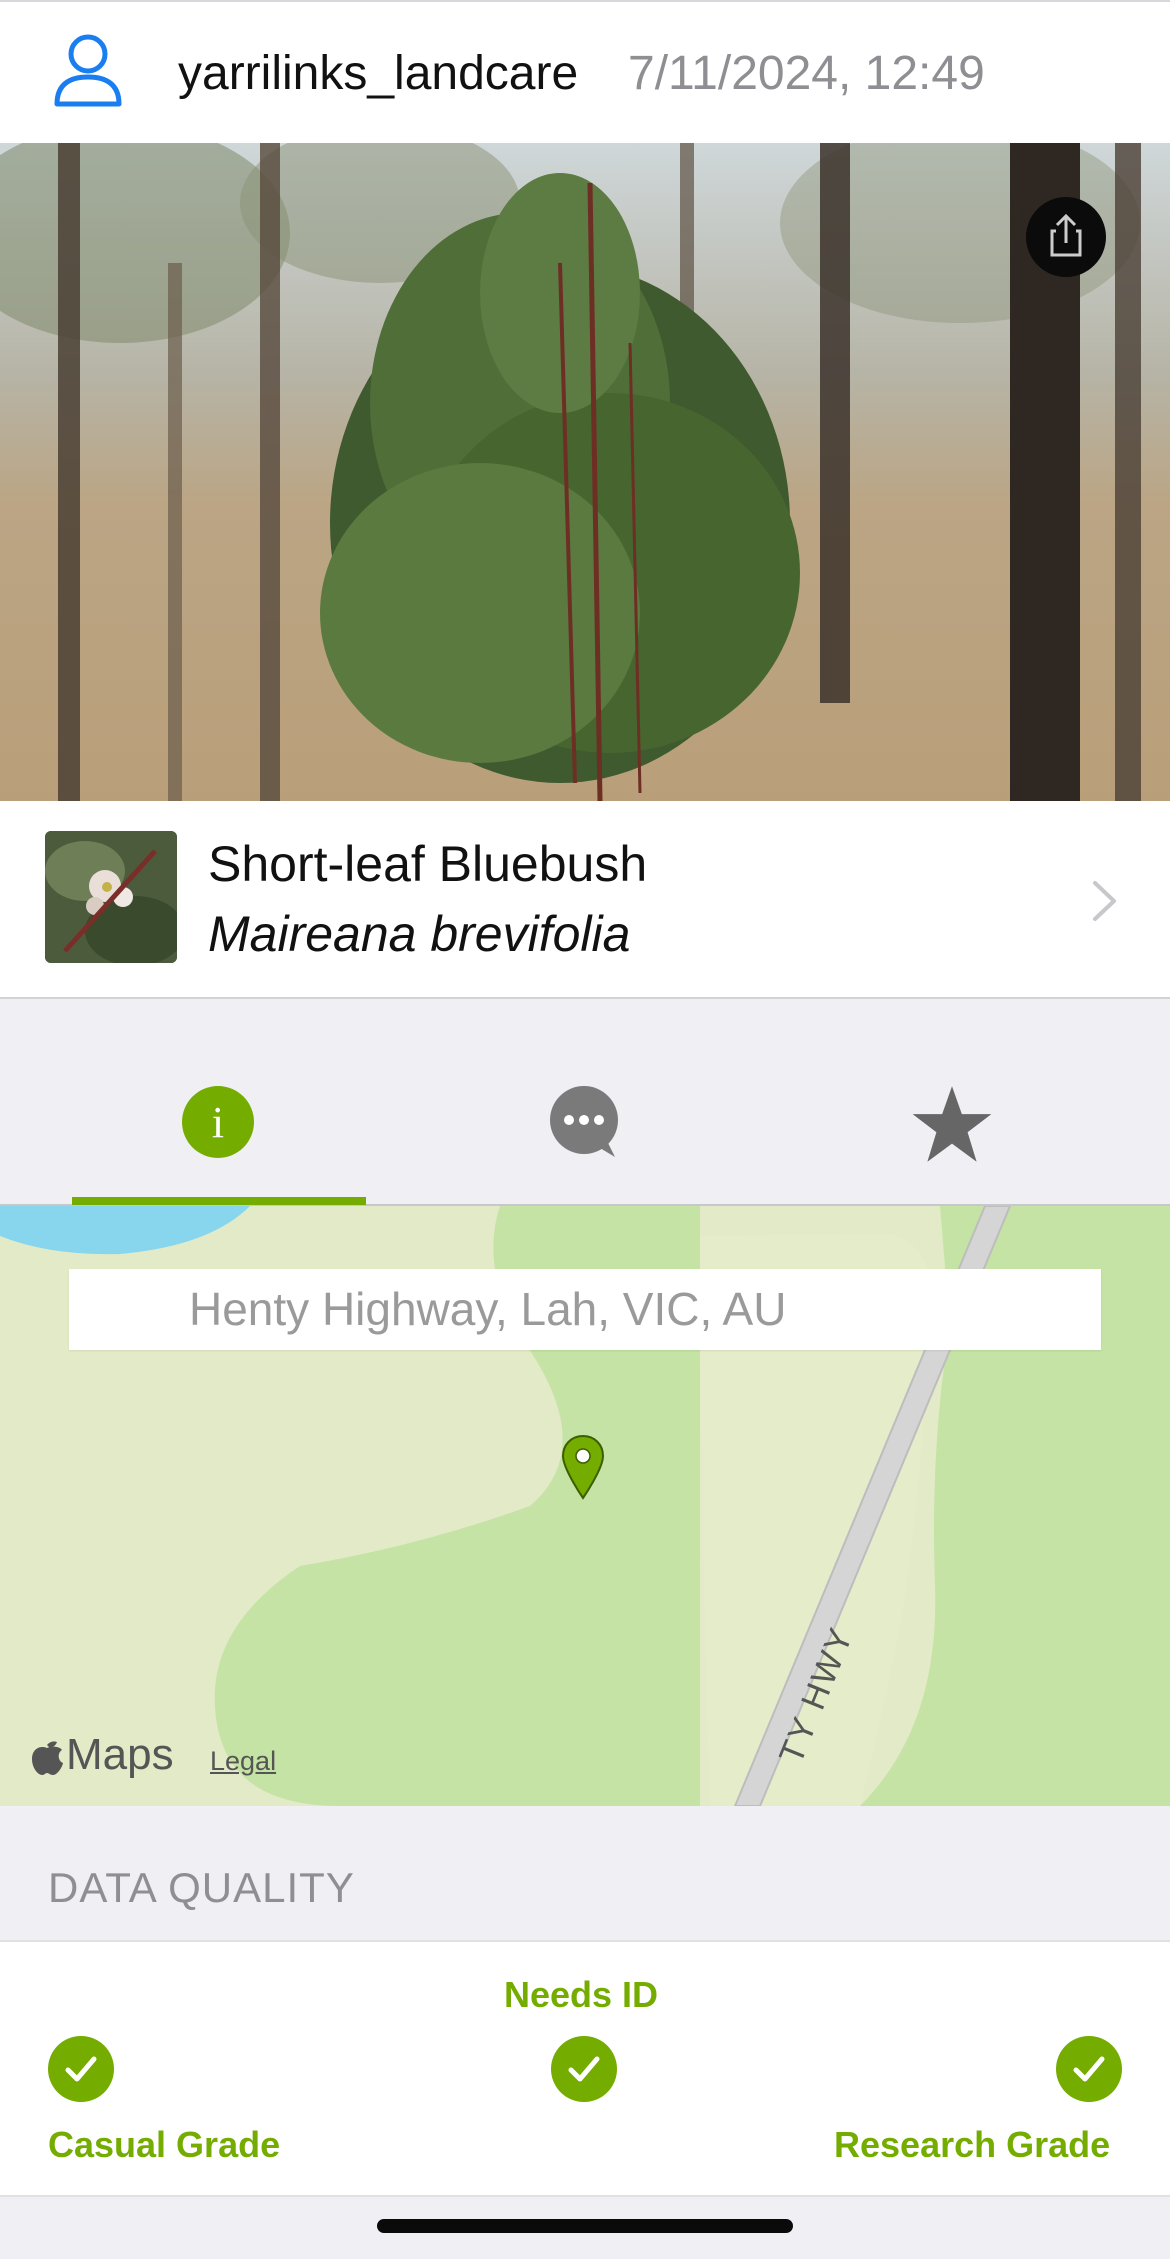  Describe the element at coordinates (585, 2226) in the screenshot. I see `home-indicator` at that location.